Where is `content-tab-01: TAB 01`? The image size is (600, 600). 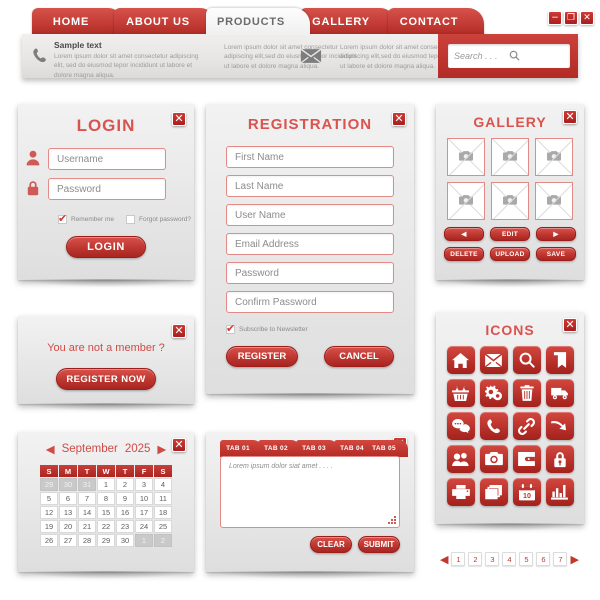 content-tab-01: TAB 01 is located at coordinates (241, 448).